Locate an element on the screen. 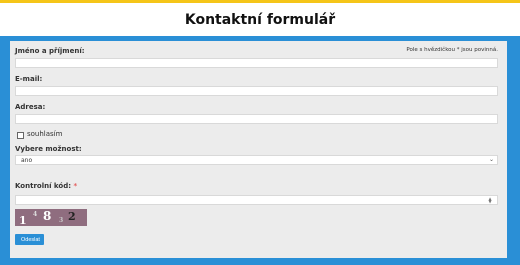  page-title: Kontaktní formulář is located at coordinates (260, 20).